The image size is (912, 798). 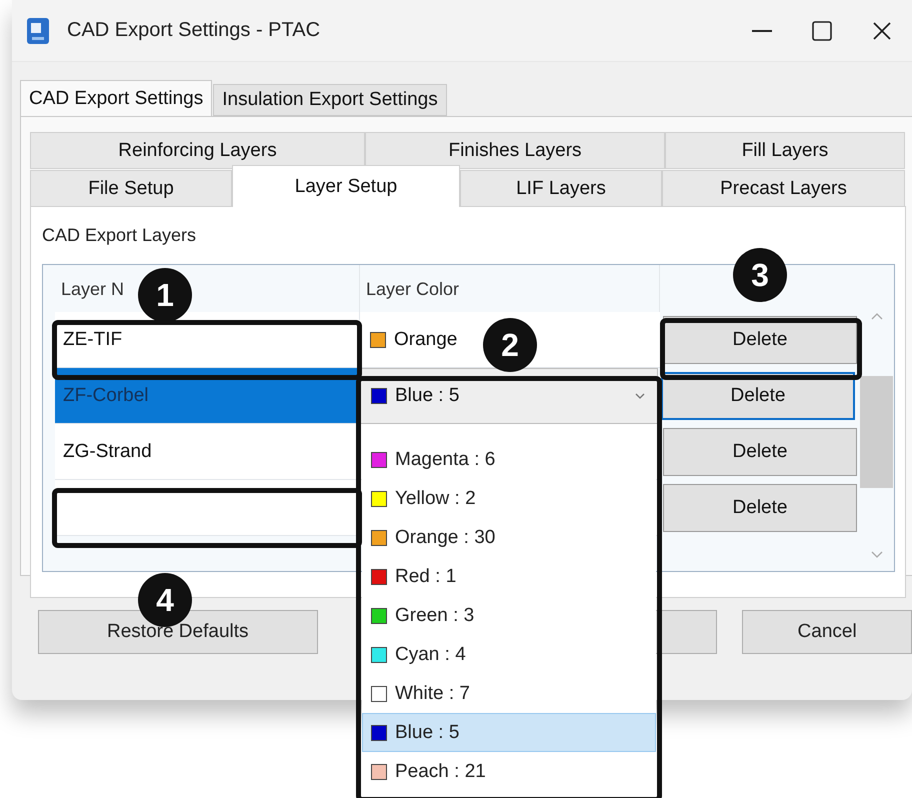 What do you see at coordinates (876, 432) in the screenshot?
I see `scrollbar-thumb` at bounding box center [876, 432].